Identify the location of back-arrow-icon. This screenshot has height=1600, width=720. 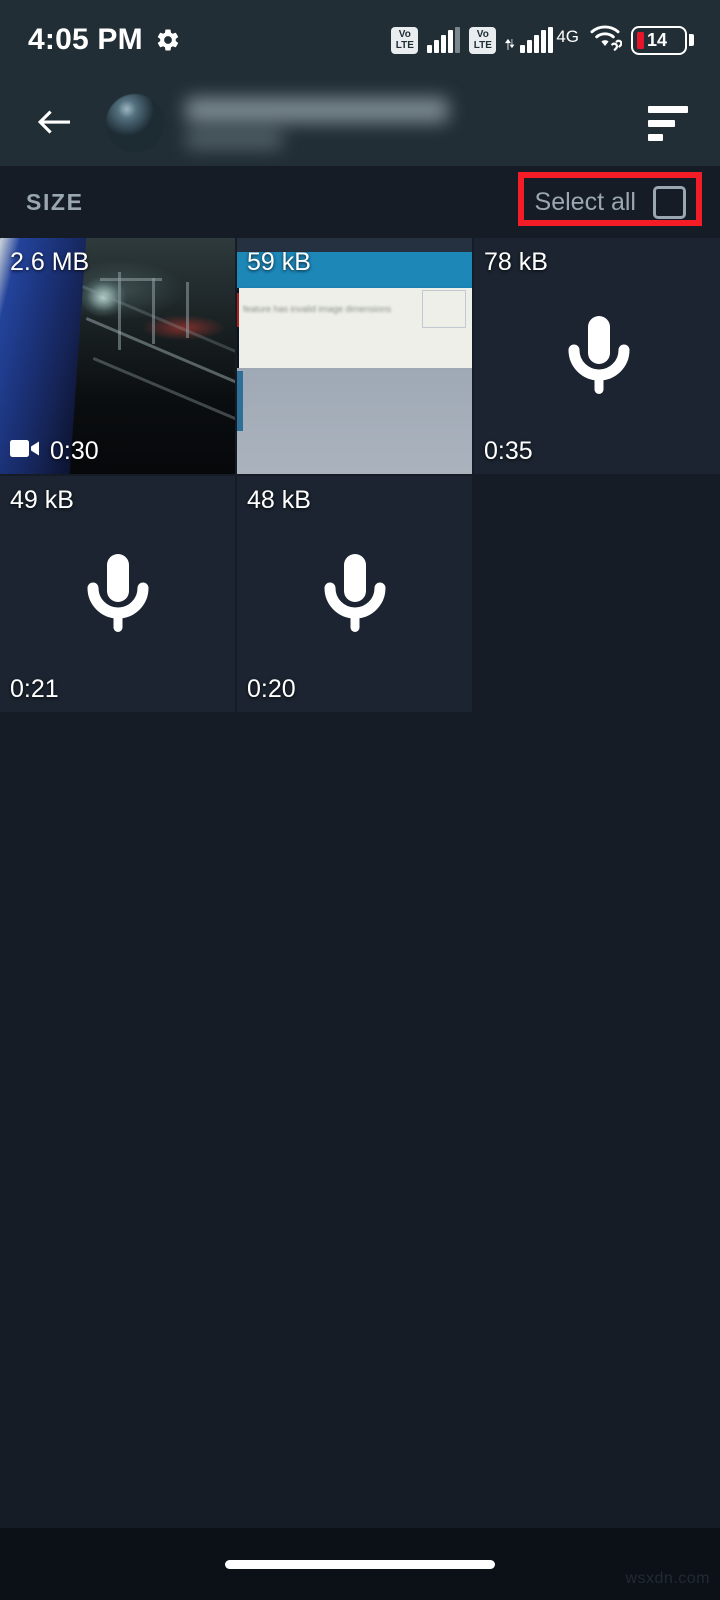
(52, 123).